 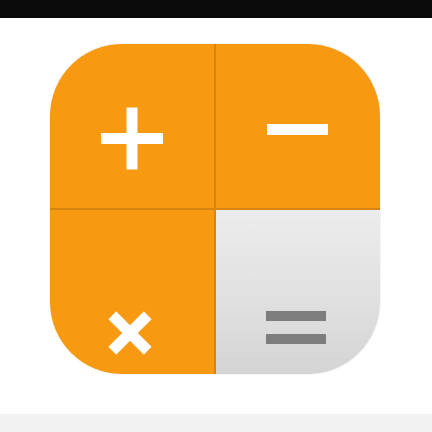 I want to click on bottom-strip, so click(x=216, y=423).